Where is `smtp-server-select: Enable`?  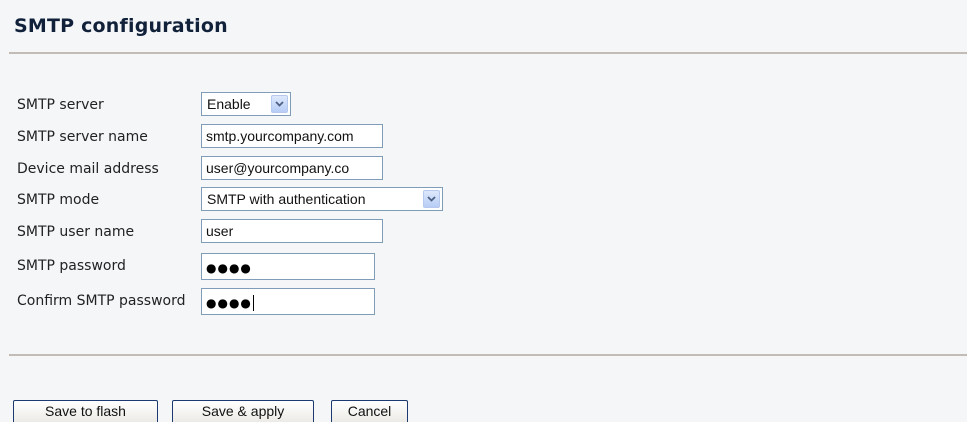 smtp-server-select: Enable is located at coordinates (246, 104).